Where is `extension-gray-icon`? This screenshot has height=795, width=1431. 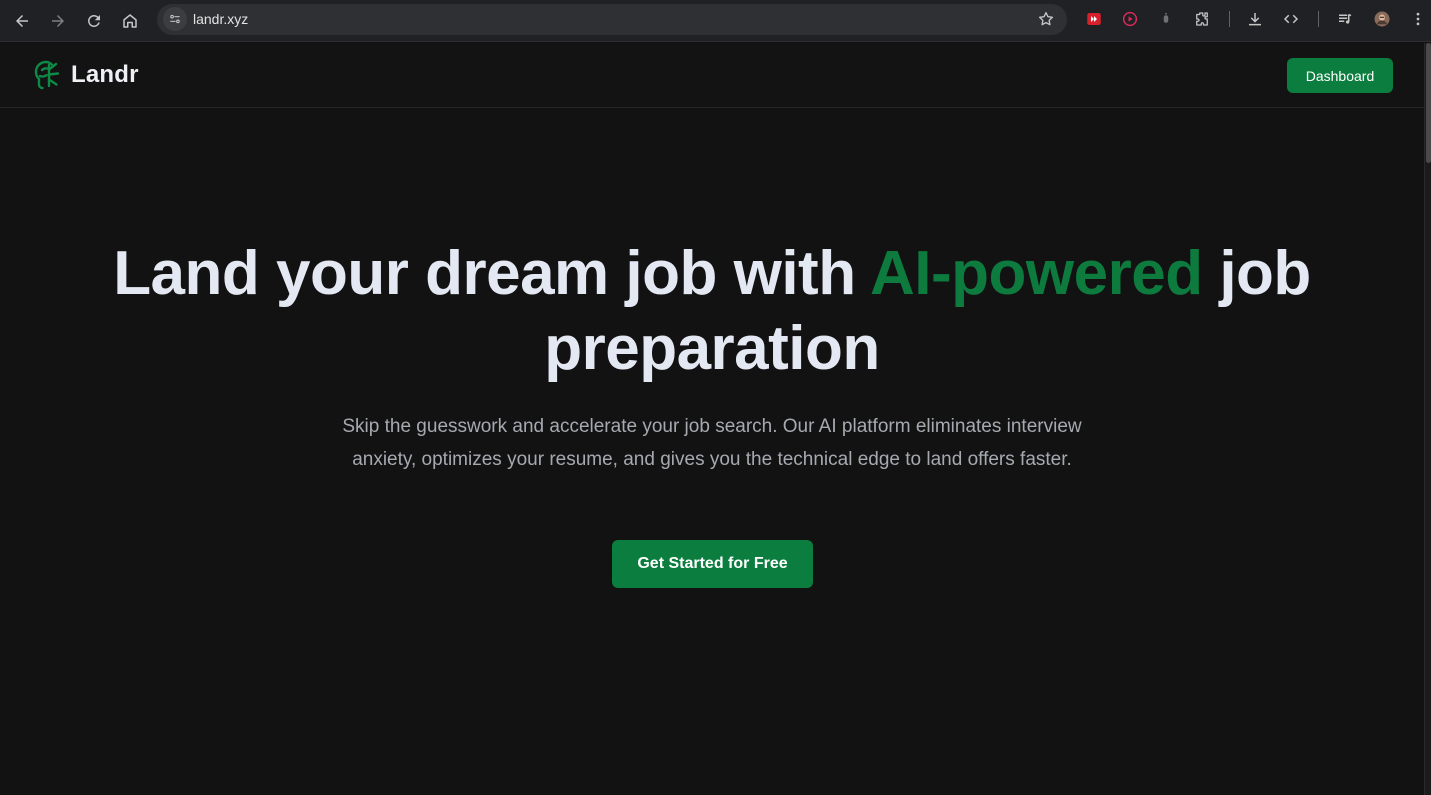 extension-gray-icon is located at coordinates (1166, 17).